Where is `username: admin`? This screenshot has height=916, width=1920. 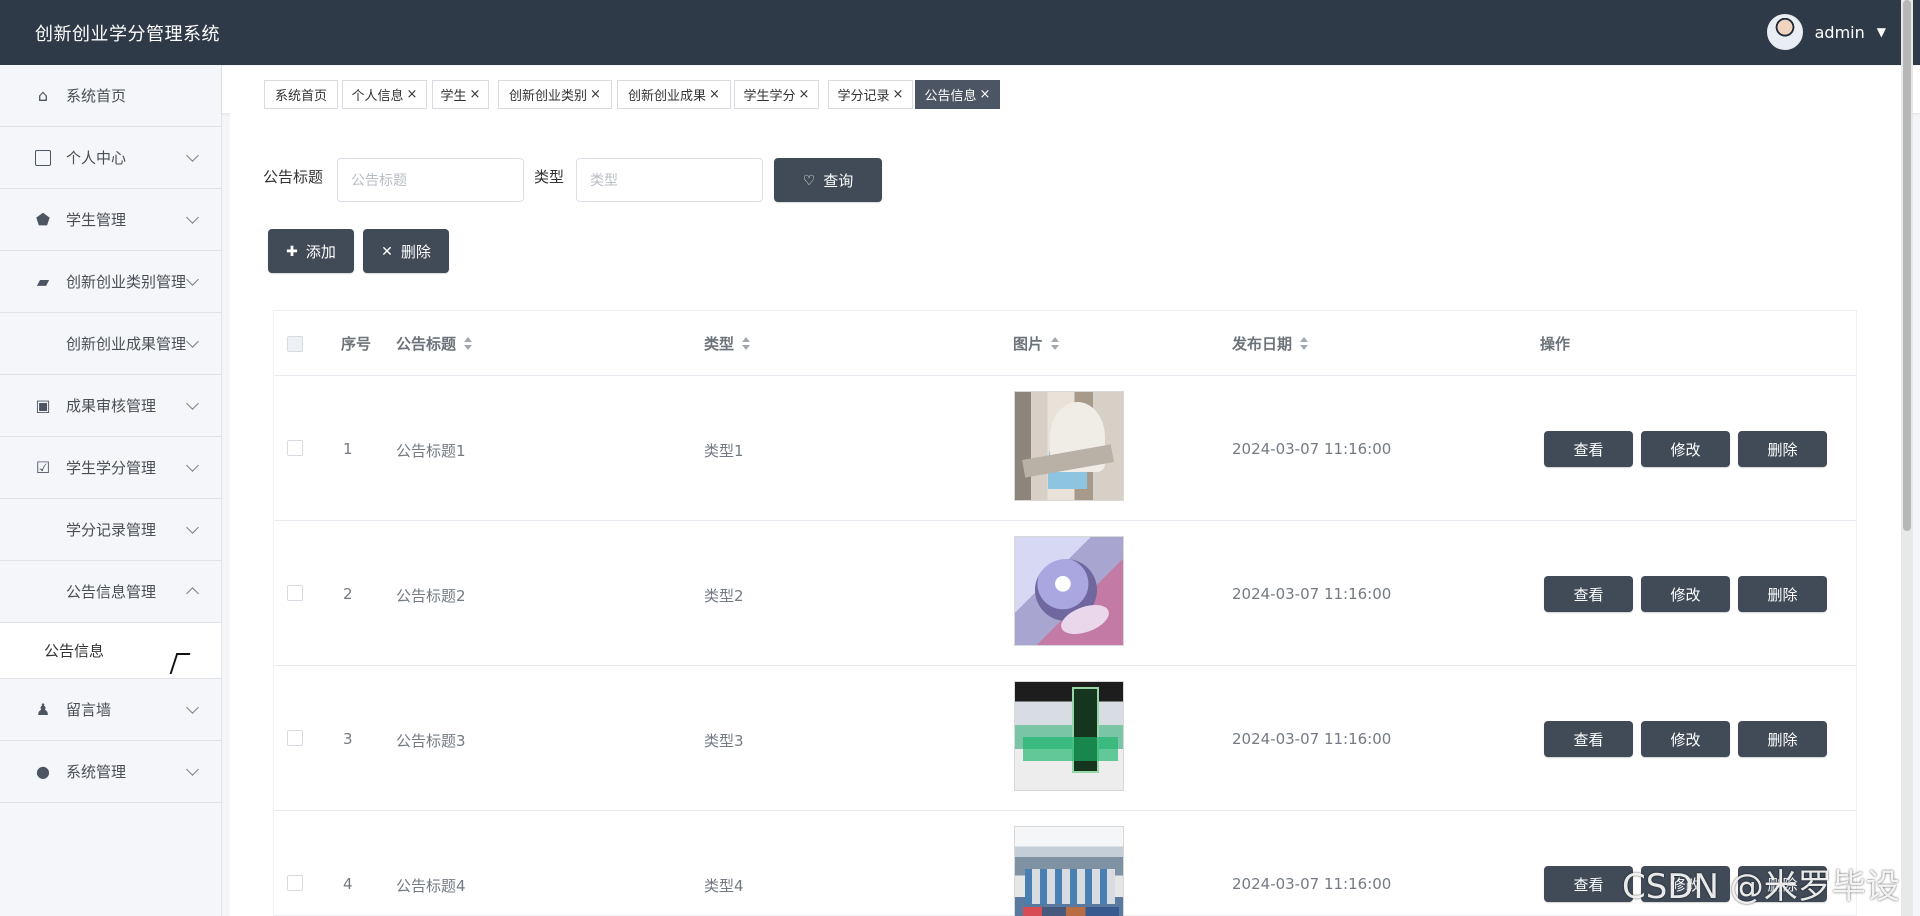
username: admin is located at coordinates (1840, 32).